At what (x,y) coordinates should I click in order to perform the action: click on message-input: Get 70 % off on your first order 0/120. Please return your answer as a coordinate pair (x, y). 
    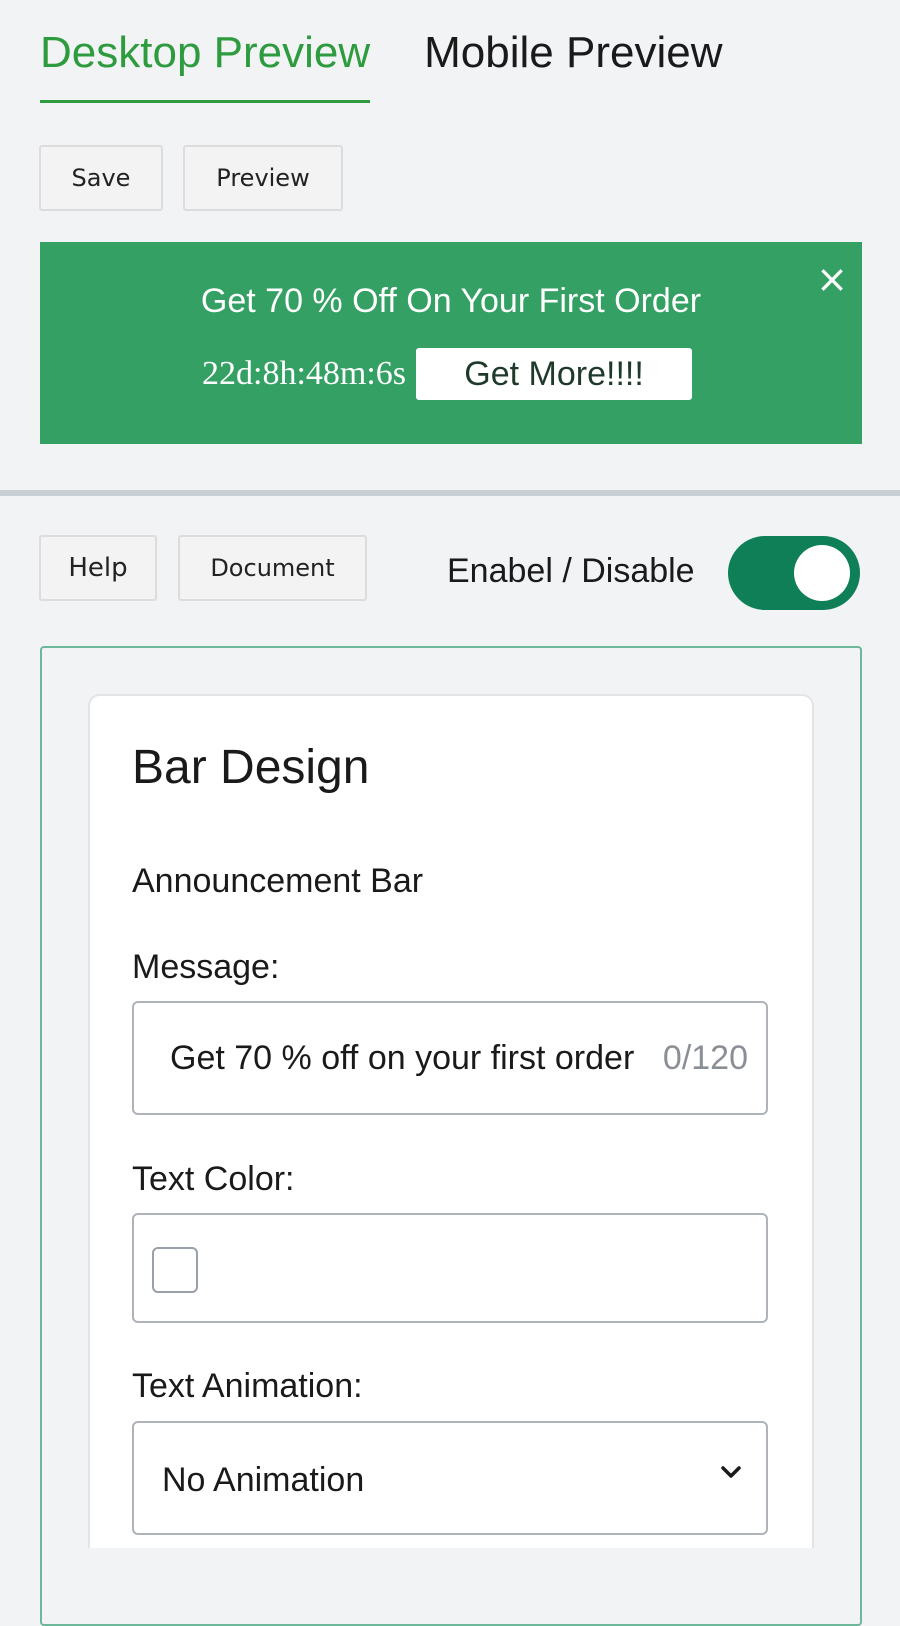
    Looking at the image, I should click on (450, 1058).